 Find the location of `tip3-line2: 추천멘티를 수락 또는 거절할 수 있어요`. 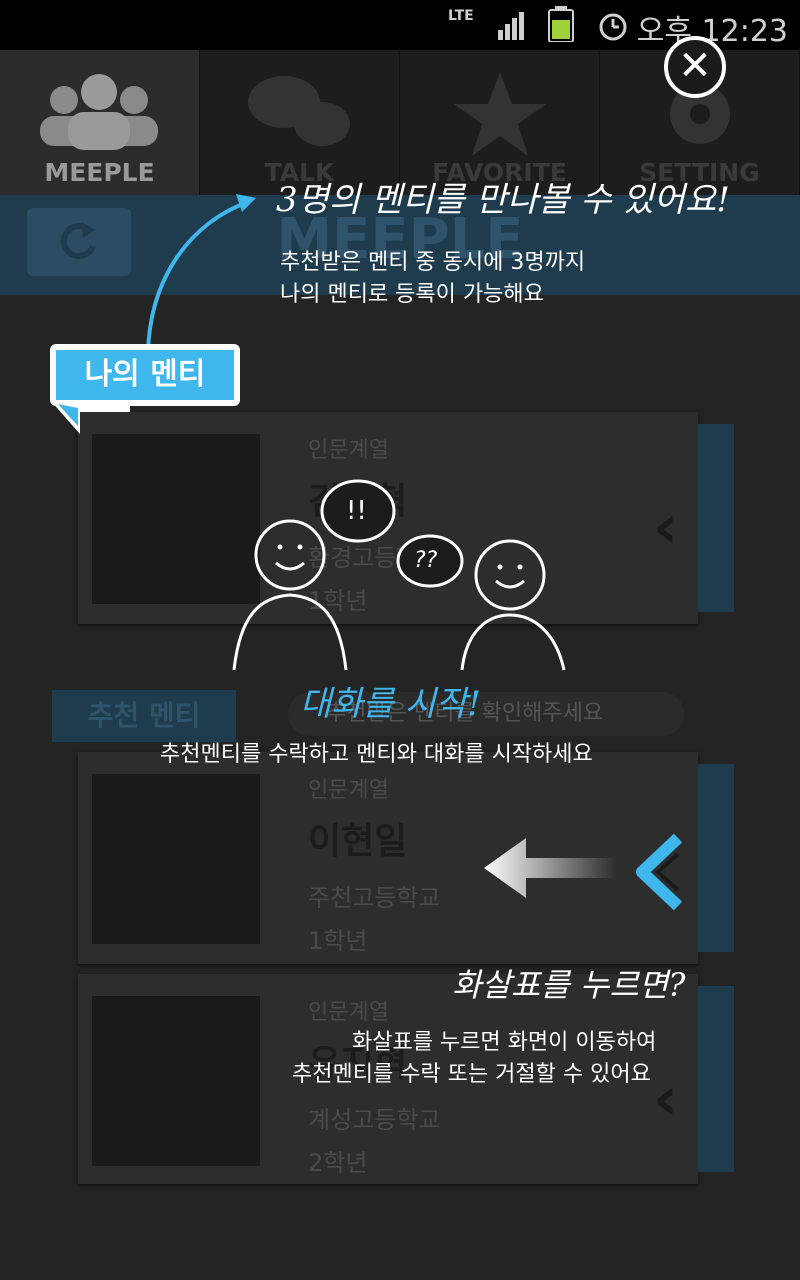

tip3-line2: 추천멘티를 수락 또는 거절할 수 있어요 is located at coordinates (471, 1074).